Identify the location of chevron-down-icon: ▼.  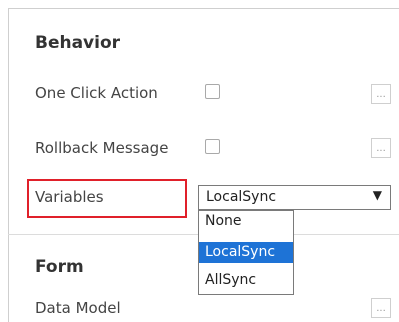
(377, 195).